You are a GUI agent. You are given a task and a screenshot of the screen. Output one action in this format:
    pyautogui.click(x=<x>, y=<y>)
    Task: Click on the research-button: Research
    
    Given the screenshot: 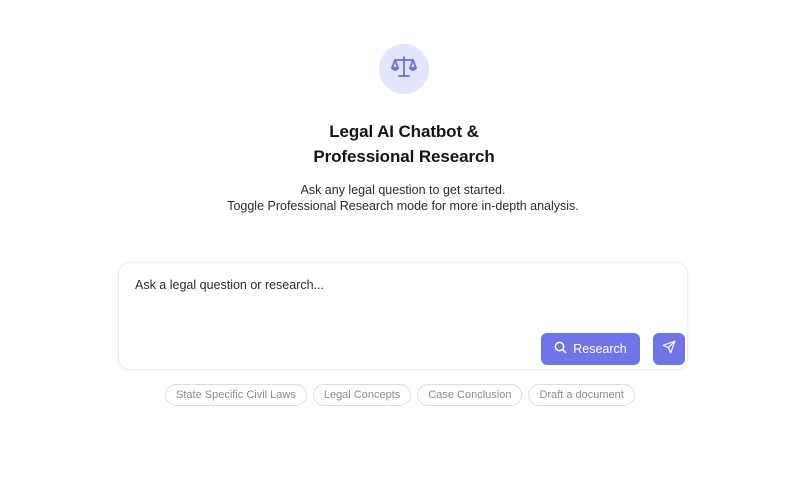 What is the action you would take?
    pyautogui.click(x=590, y=349)
    